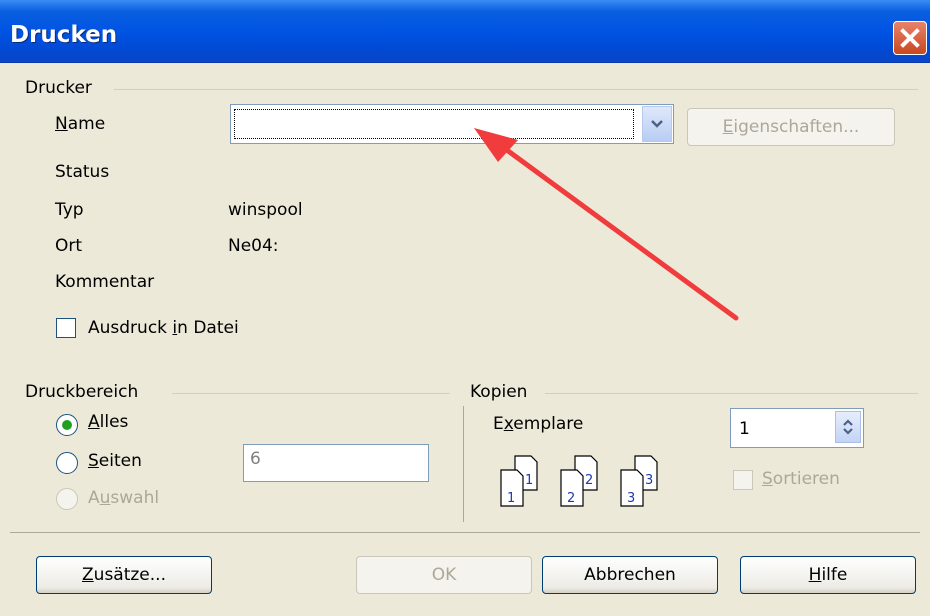  I want to click on cancel-button: Abbrechen, so click(630, 575).